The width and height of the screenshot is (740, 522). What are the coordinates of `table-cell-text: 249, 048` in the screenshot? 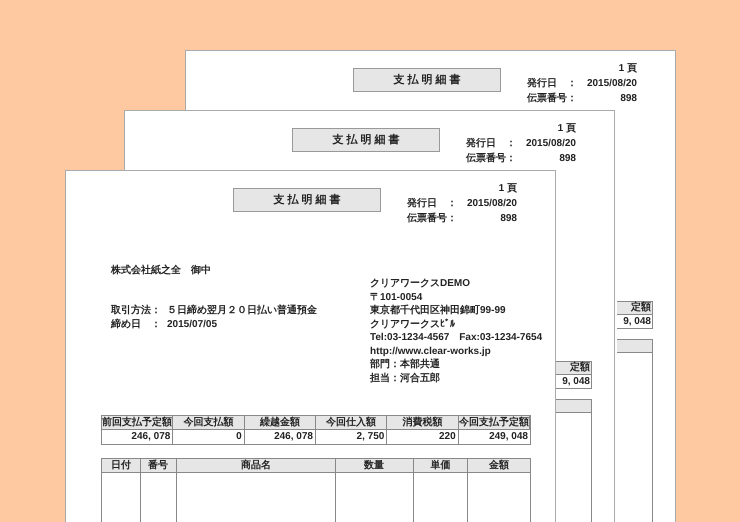 It's located at (508, 437).